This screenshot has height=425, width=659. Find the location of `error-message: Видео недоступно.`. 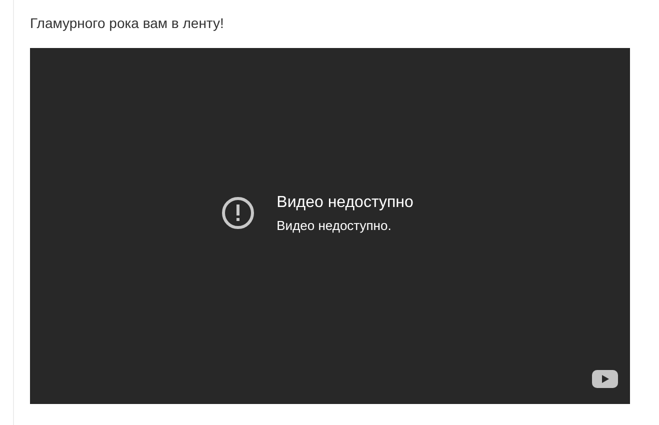

error-message: Видео недоступно. is located at coordinates (334, 225).